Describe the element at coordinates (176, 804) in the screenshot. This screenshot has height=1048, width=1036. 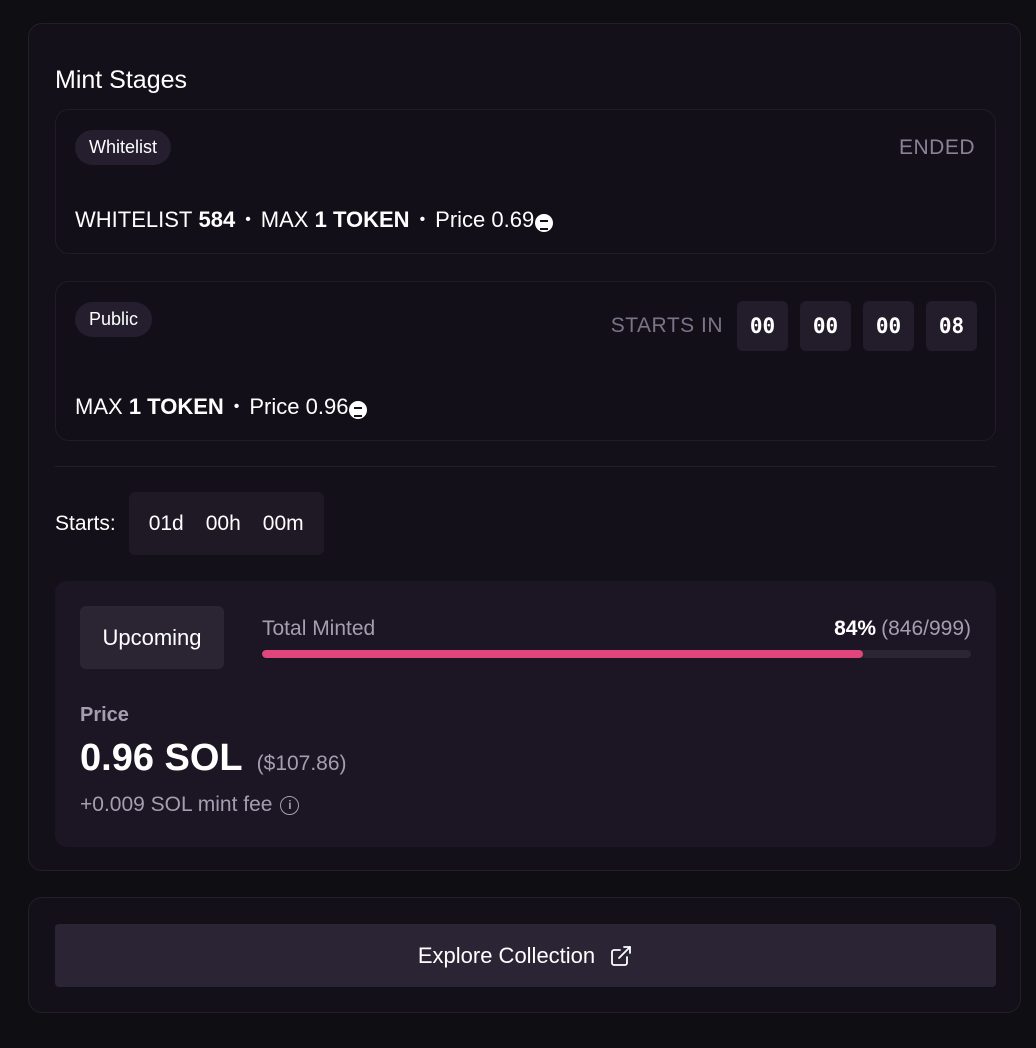
I see `mint-fee-text: +0.009 SOL mint fee` at that location.